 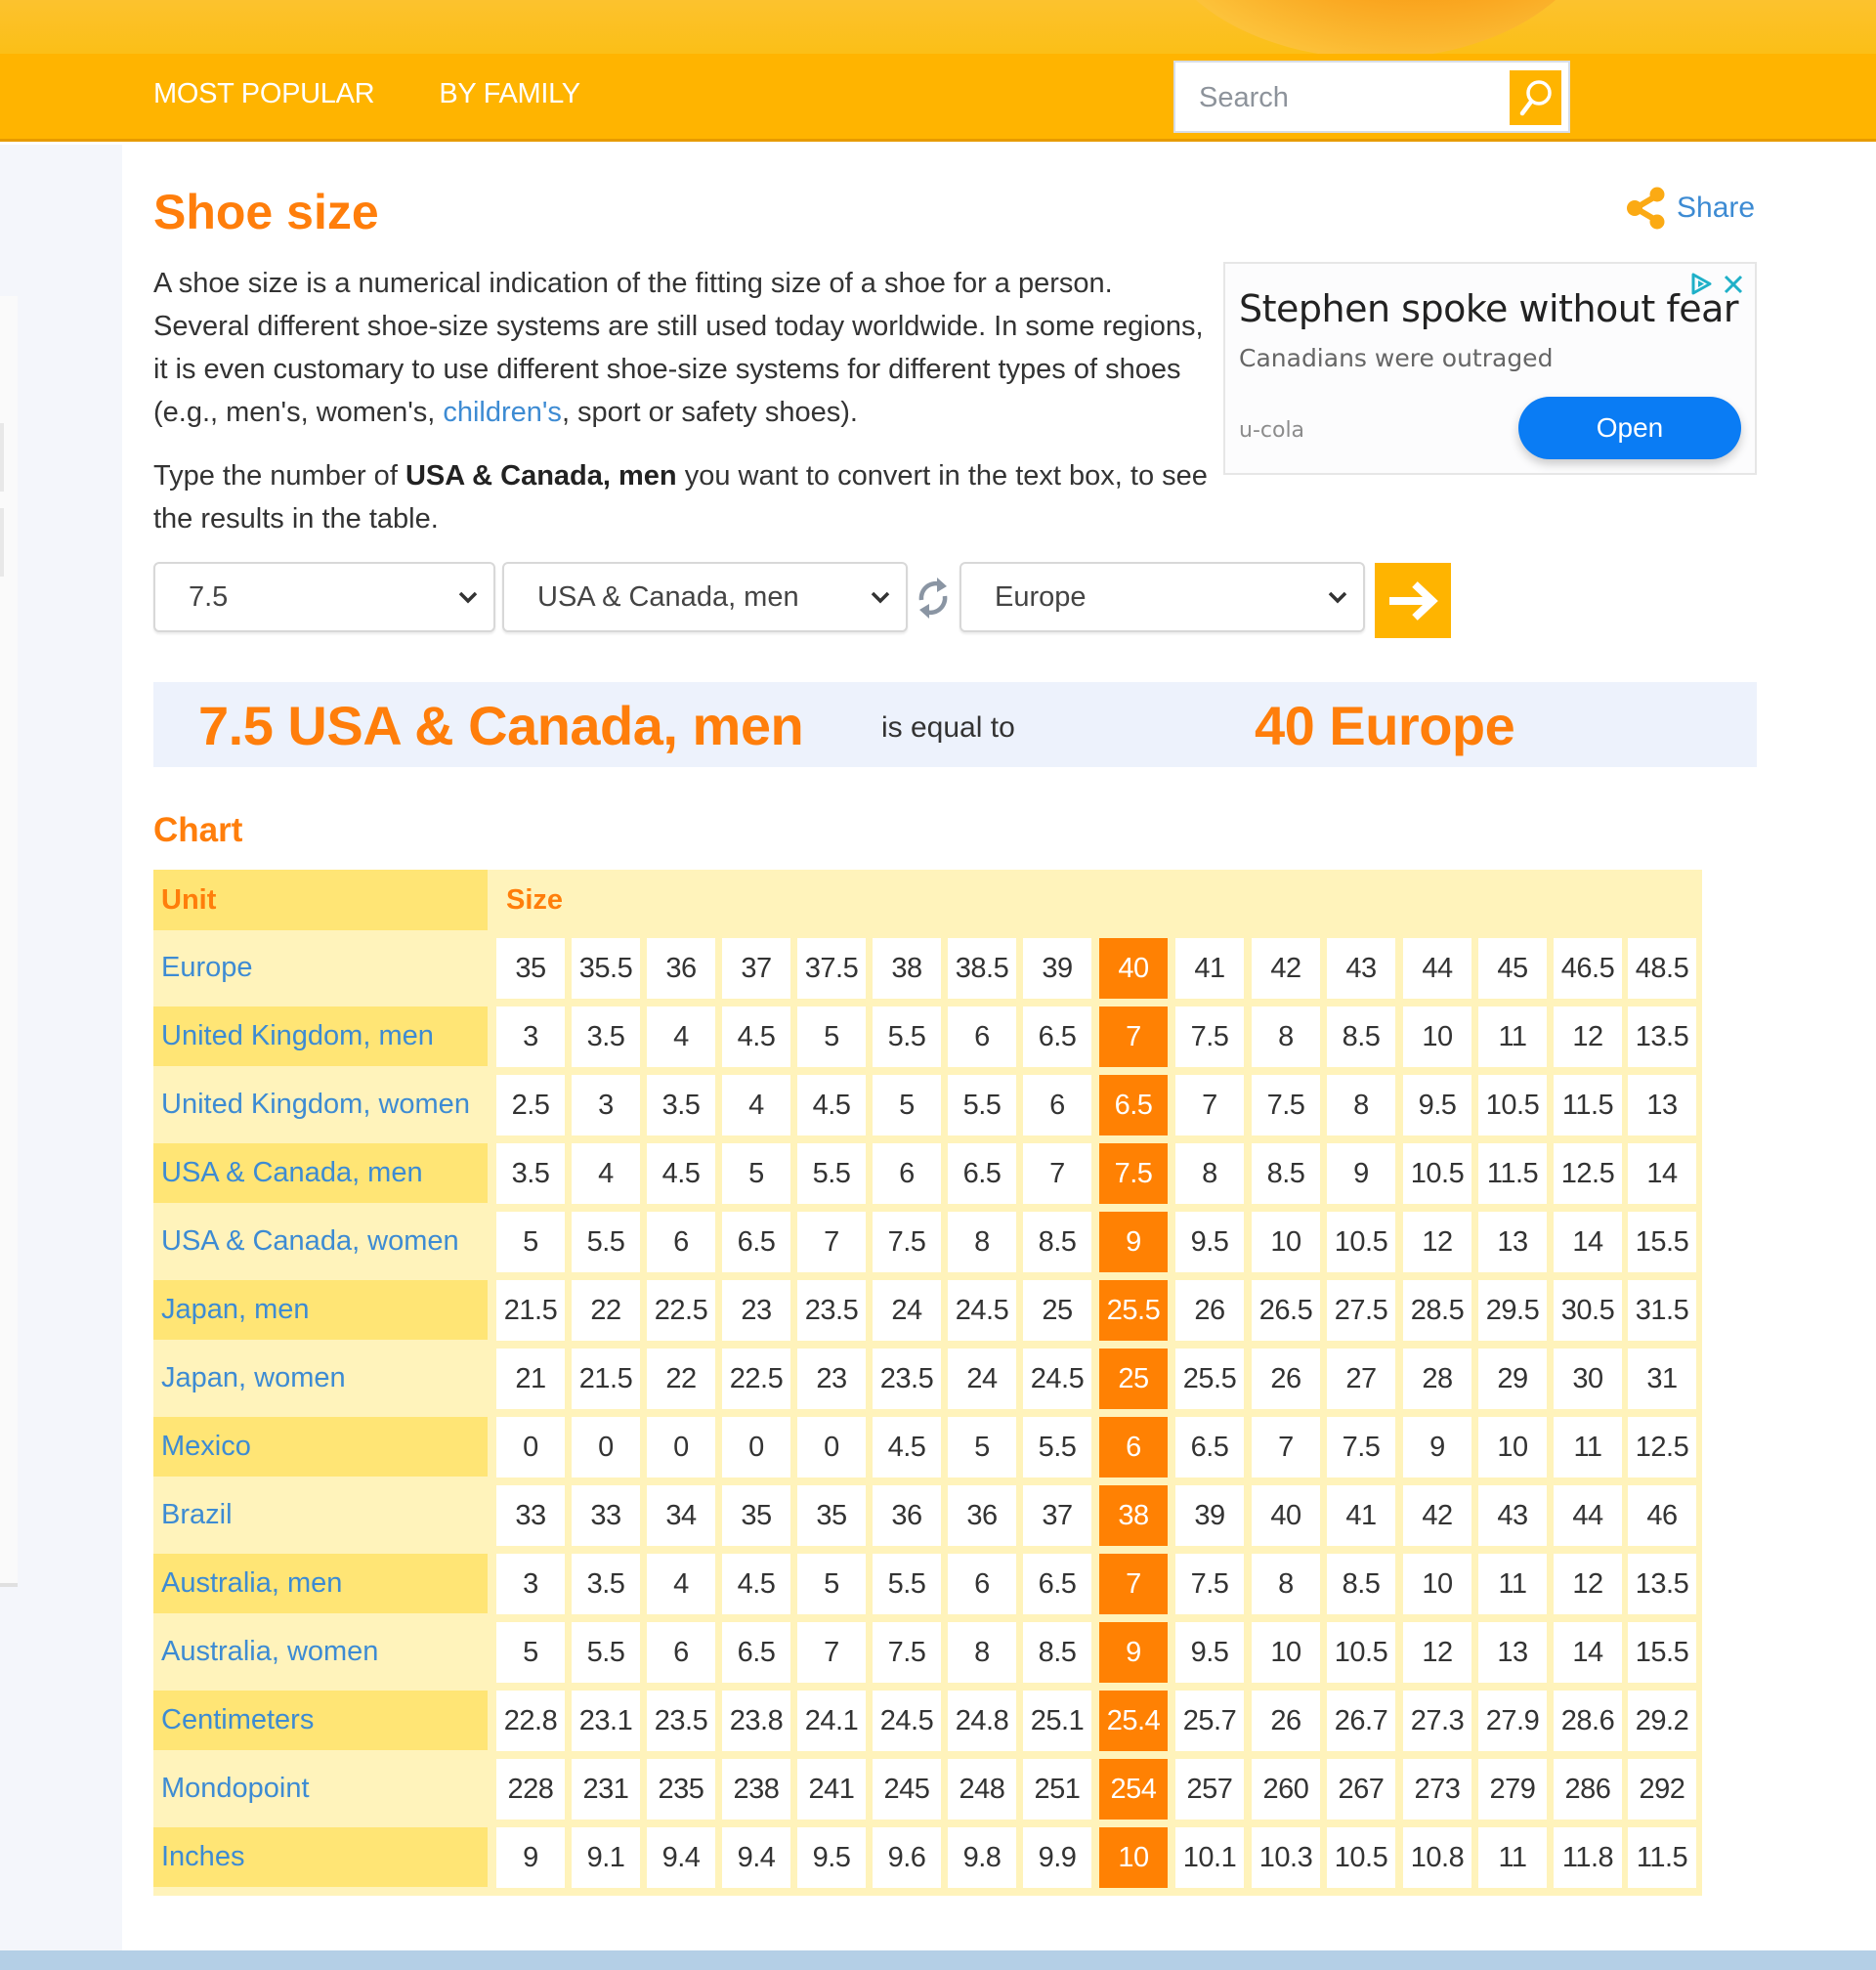 What do you see at coordinates (320, 1515) in the screenshot?
I see `row-unit-label: Brazil` at bounding box center [320, 1515].